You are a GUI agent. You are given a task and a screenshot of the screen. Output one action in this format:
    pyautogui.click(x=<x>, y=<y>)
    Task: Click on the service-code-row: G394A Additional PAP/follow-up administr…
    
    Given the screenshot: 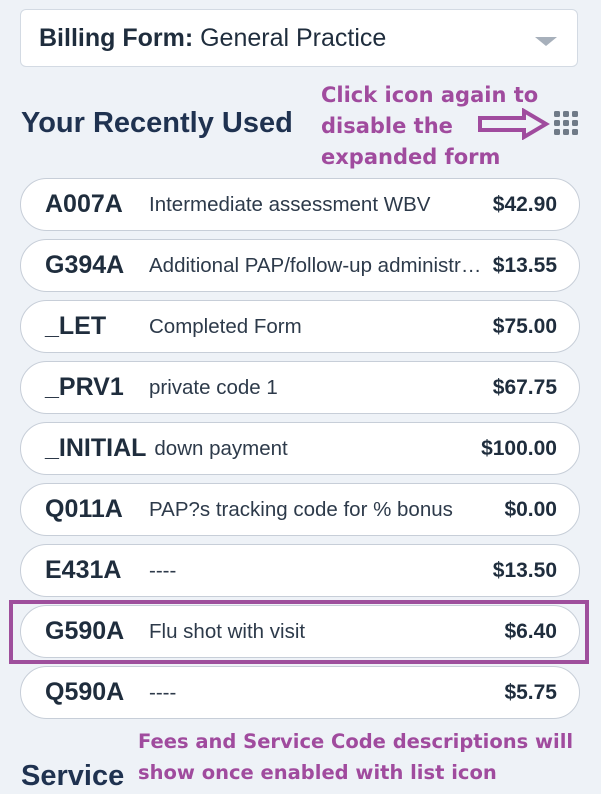 What is the action you would take?
    pyautogui.click(x=300, y=265)
    